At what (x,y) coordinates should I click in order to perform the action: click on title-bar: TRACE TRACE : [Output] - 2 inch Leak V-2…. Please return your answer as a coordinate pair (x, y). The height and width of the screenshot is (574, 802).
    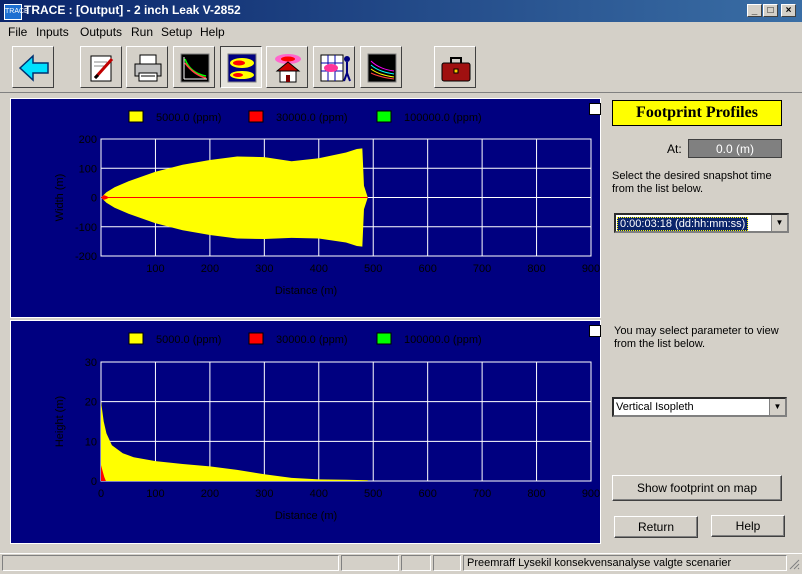
    Looking at the image, I should click on (401, 11).